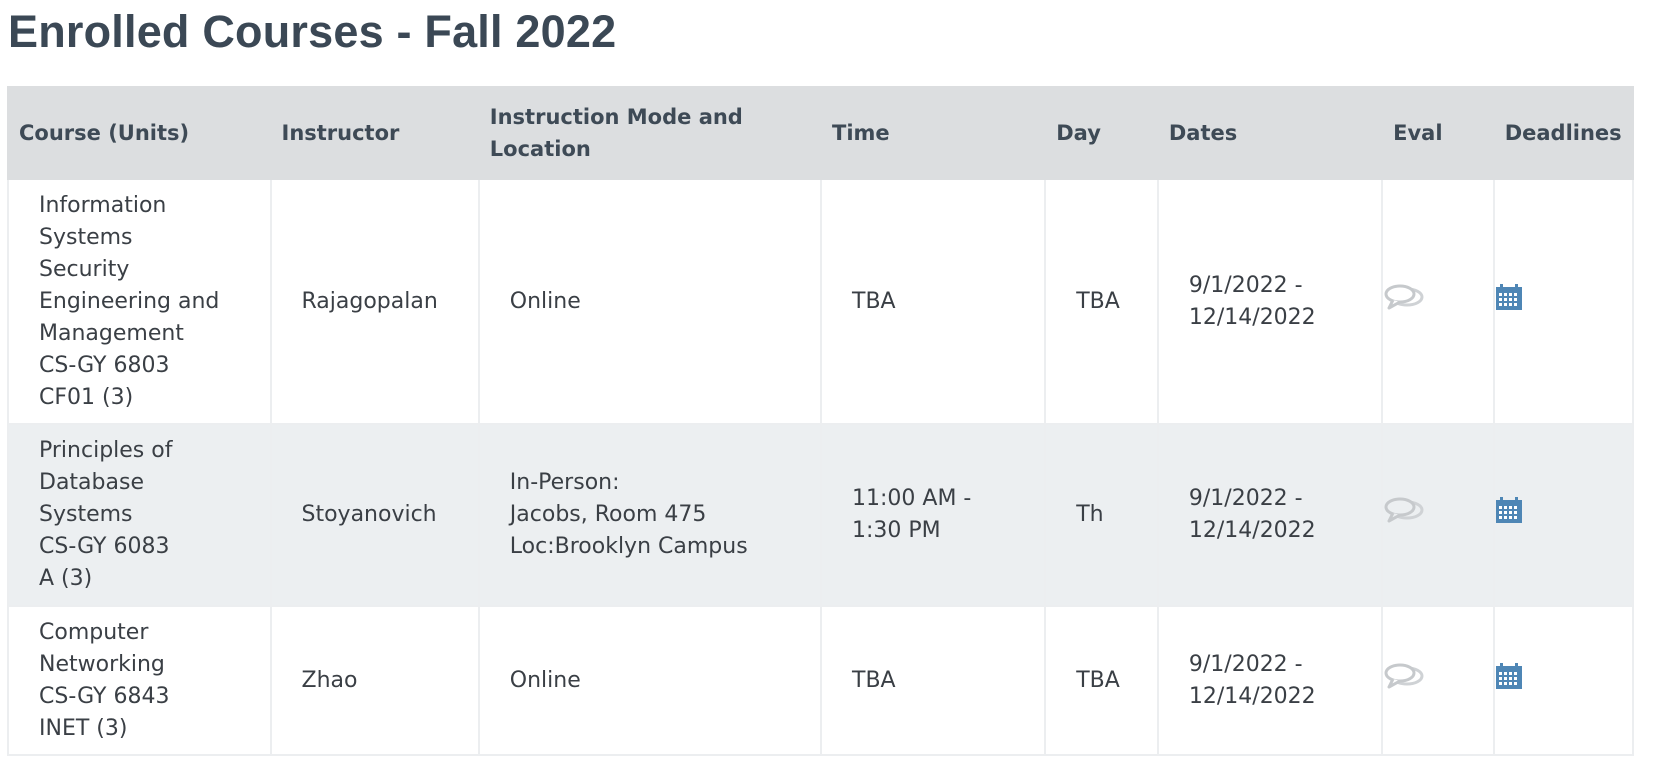 The height and width of the screenshot is (779, 1666). What do you see at coordinates (1438, 133) in the screenshot?
I see `header-eval: Eval` at bounding box center [1438, 133].